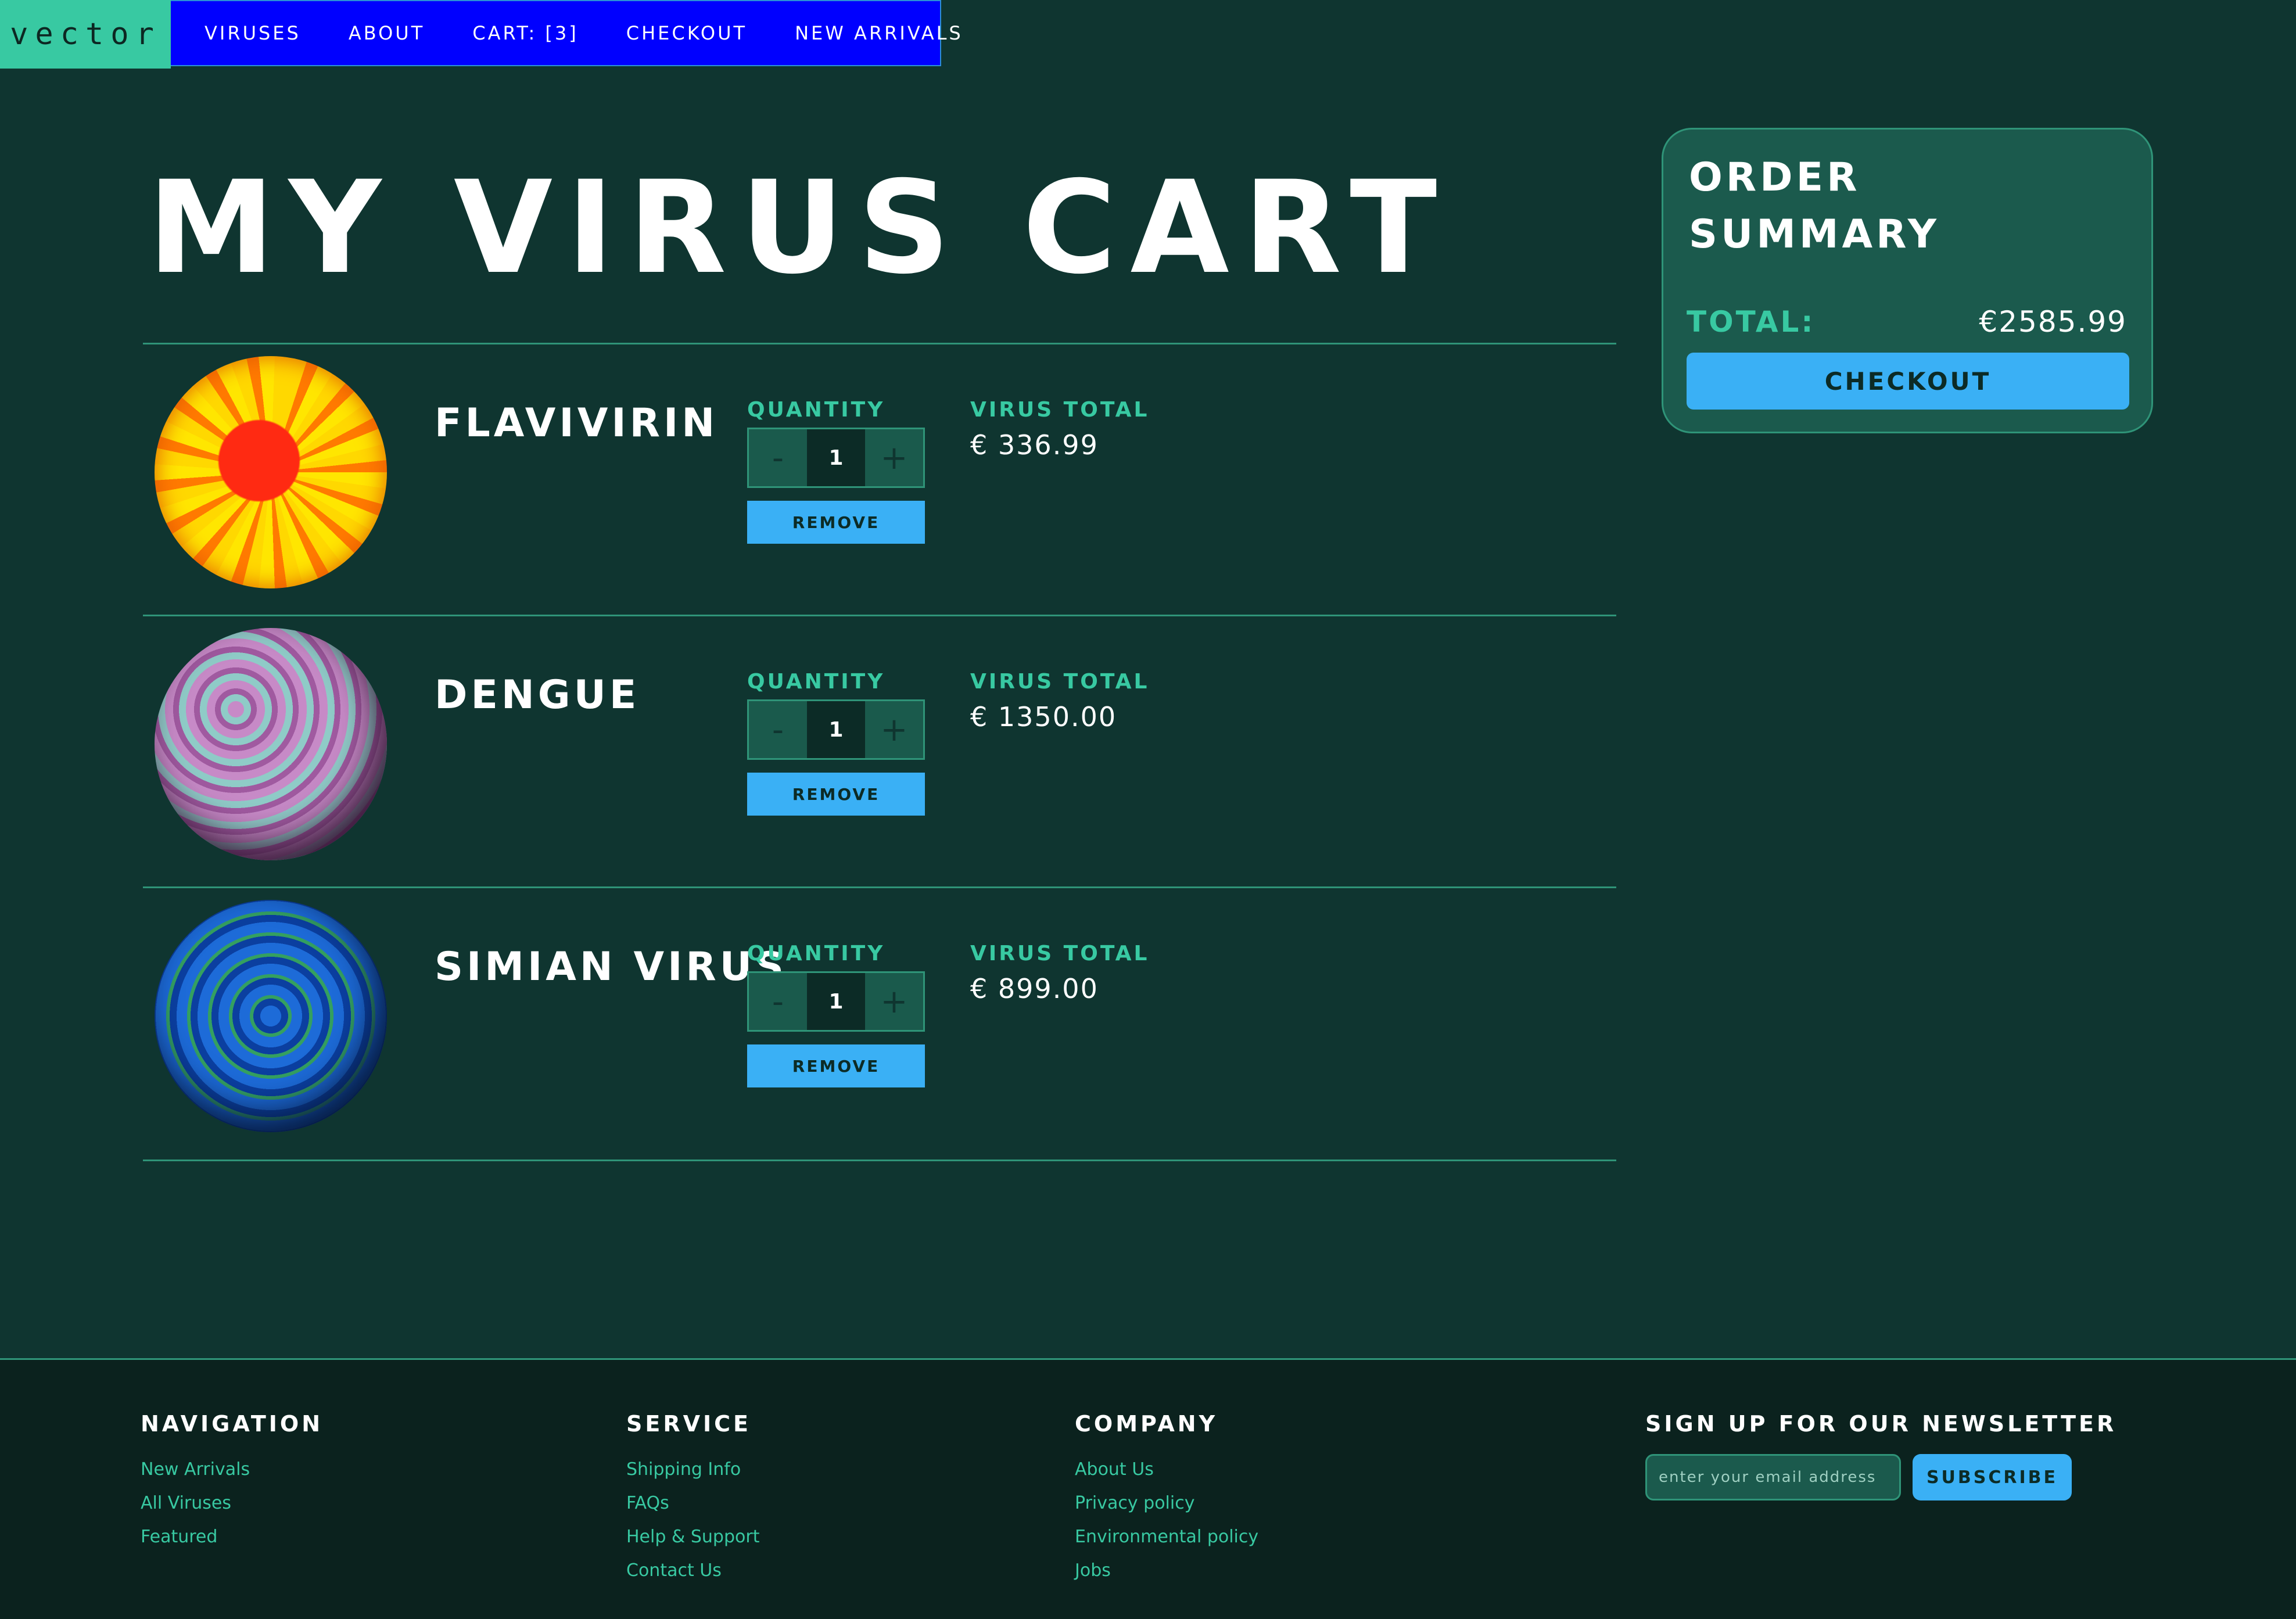 Image resolution: width=2296 pixels, height=1619 pixels. Describe the element at coordinates (1146, 1424) in the screenshot. I see `footer-heading: COMPANY` at that location.